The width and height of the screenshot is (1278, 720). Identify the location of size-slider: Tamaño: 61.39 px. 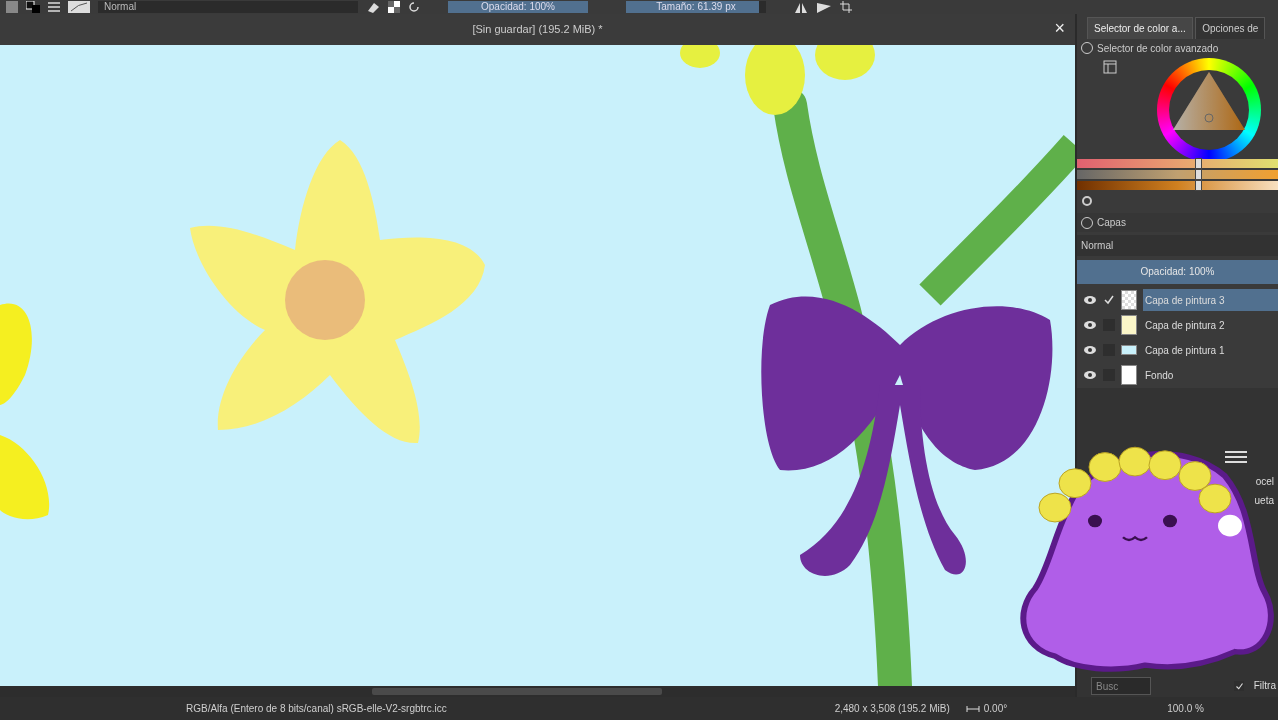
(696, 7).